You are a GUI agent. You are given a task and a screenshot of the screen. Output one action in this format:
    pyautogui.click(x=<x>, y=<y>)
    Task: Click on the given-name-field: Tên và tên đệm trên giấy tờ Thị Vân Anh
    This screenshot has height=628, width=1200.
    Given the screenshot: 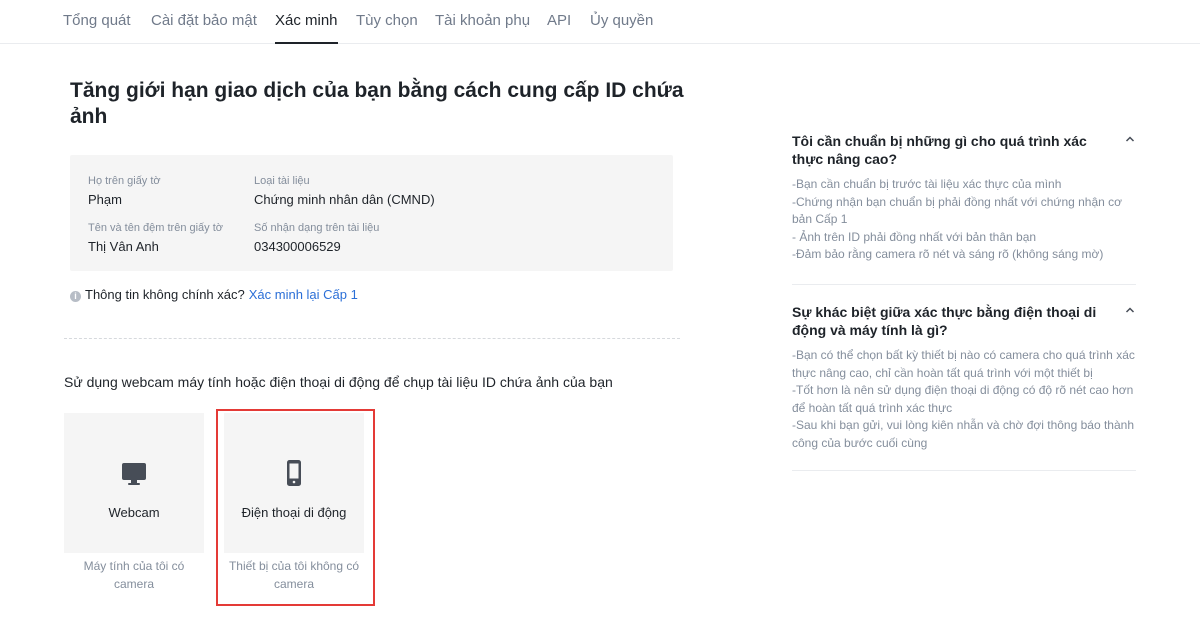 What is the action you would take?
    pyautogui.click(x=155, y=238)
    